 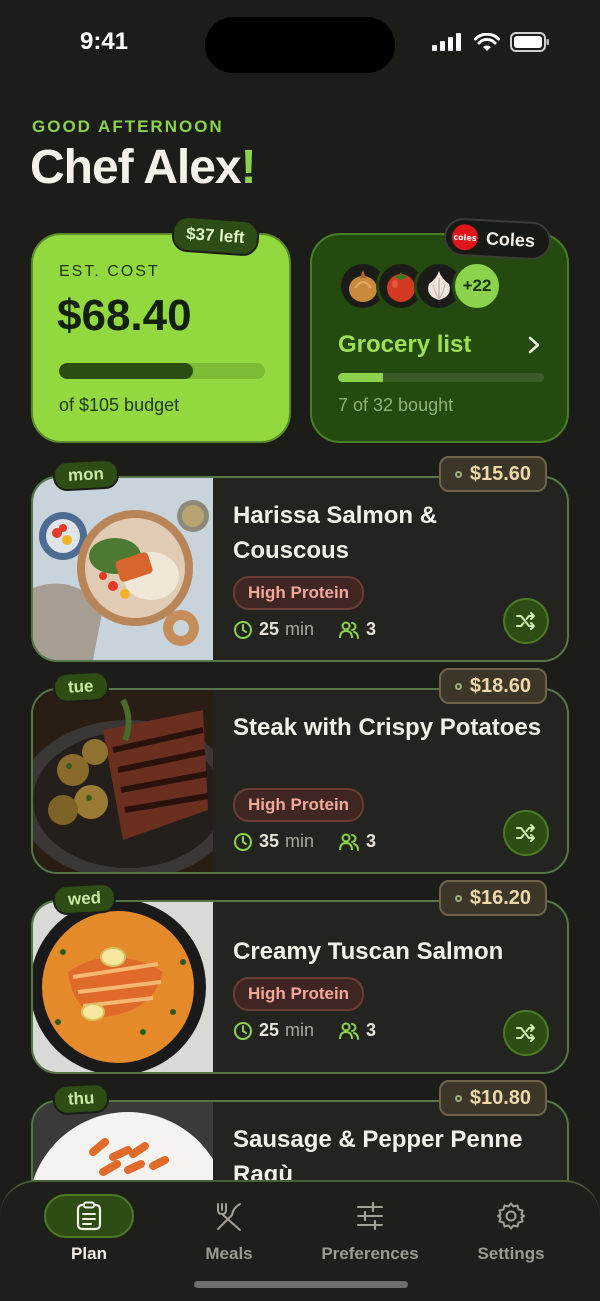 What do you see at coordinates (441, 377) in the screenshot?
I see `grocery-progress-bar` at bounding box center [441, 377].